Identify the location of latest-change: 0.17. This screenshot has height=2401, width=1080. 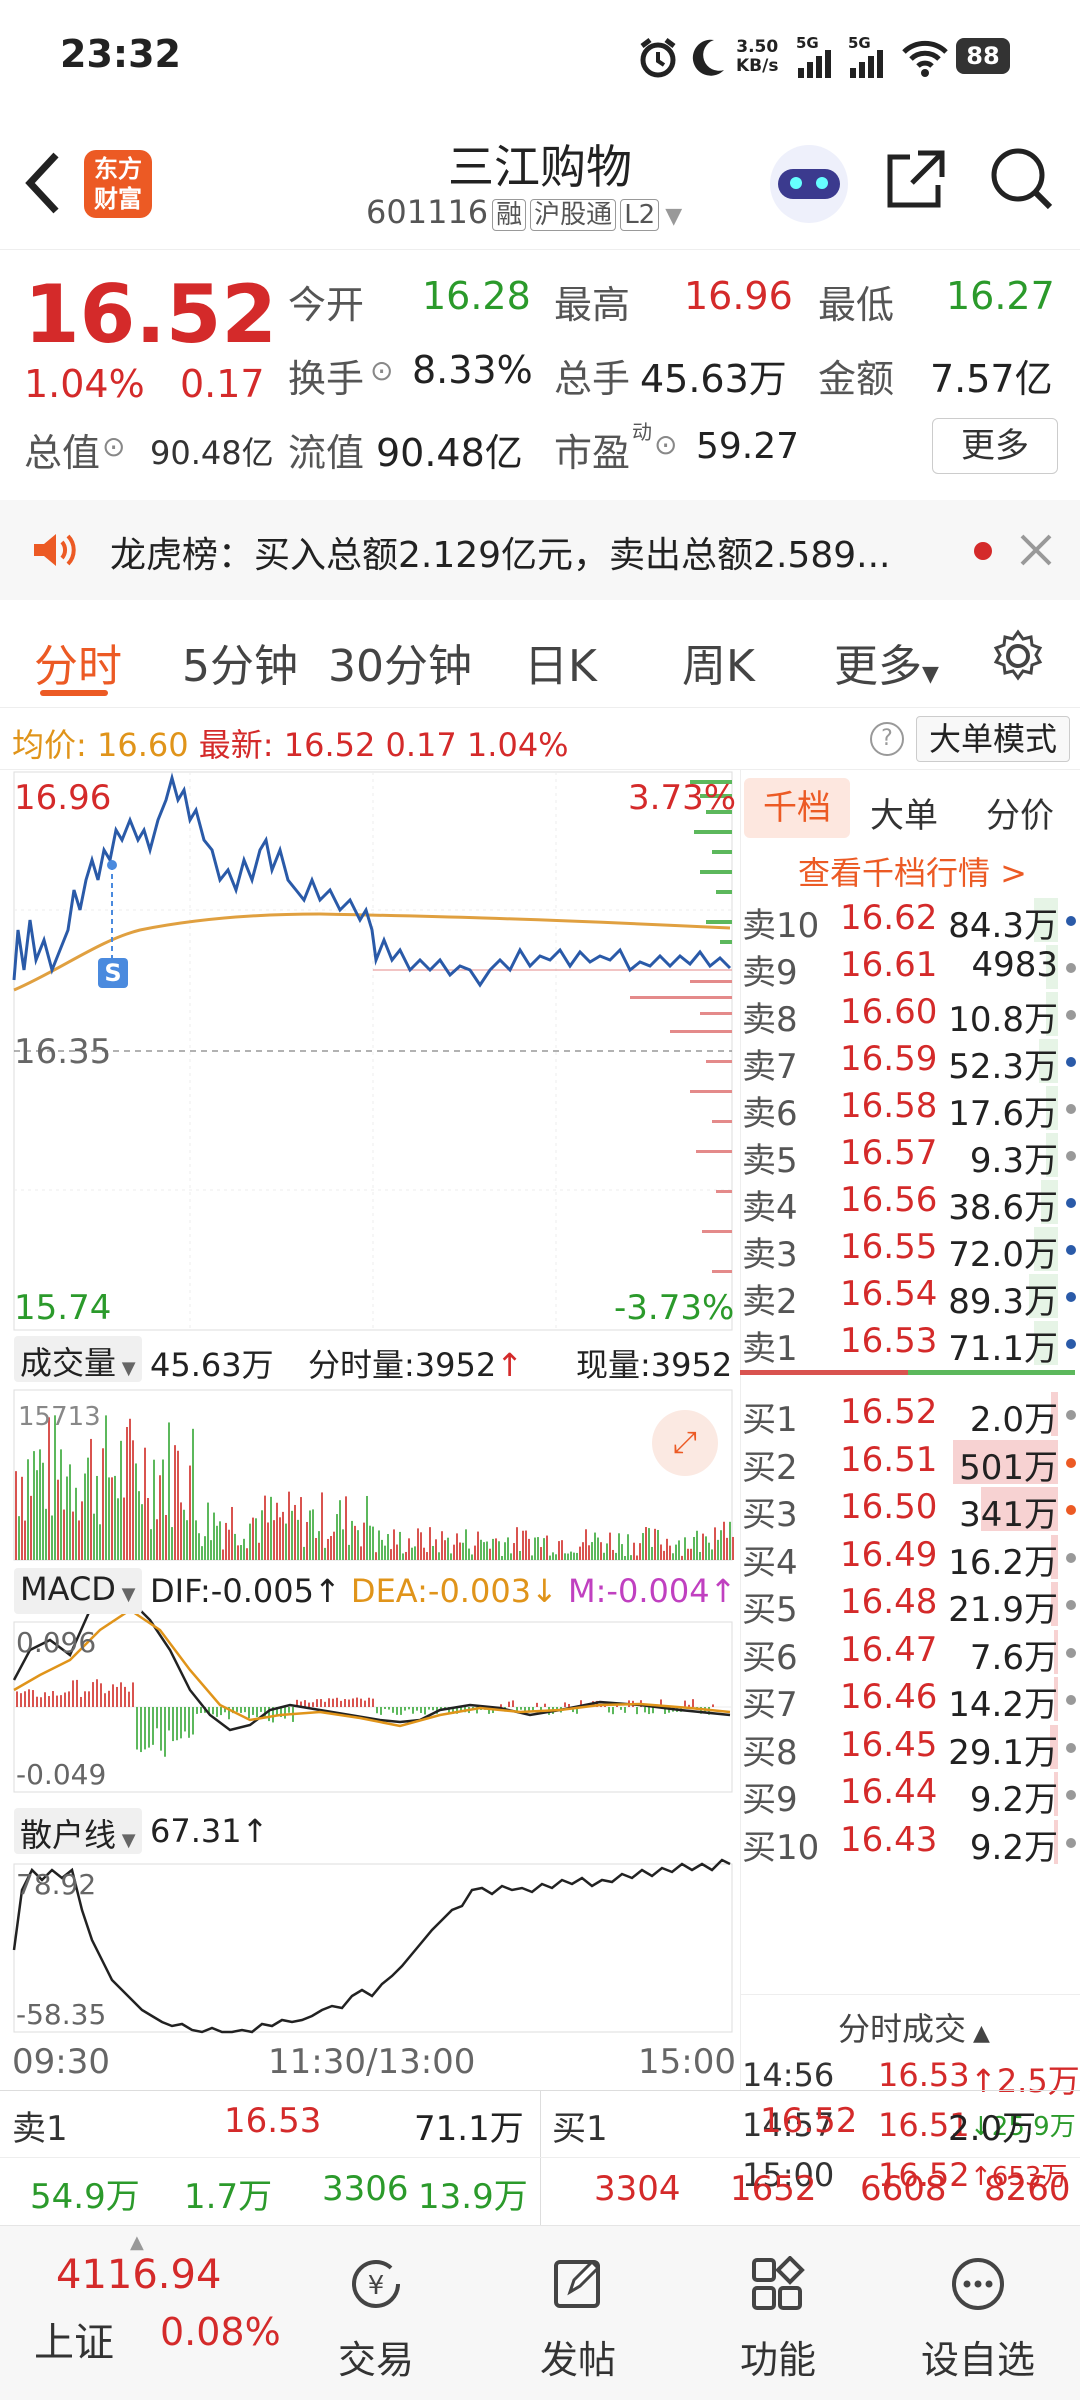
(421, 745).